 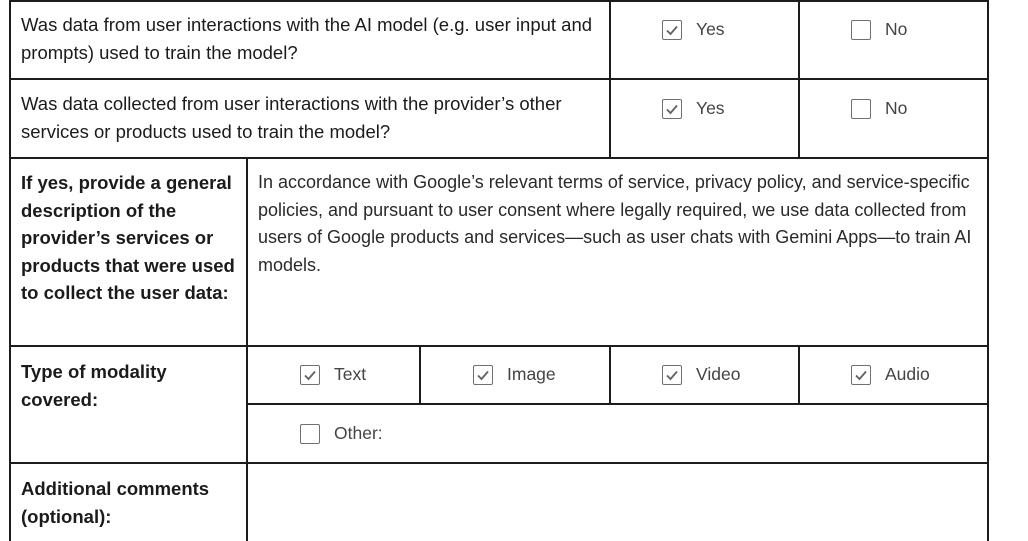 I want to click on option-label: Video, so click(x=718, y=374).